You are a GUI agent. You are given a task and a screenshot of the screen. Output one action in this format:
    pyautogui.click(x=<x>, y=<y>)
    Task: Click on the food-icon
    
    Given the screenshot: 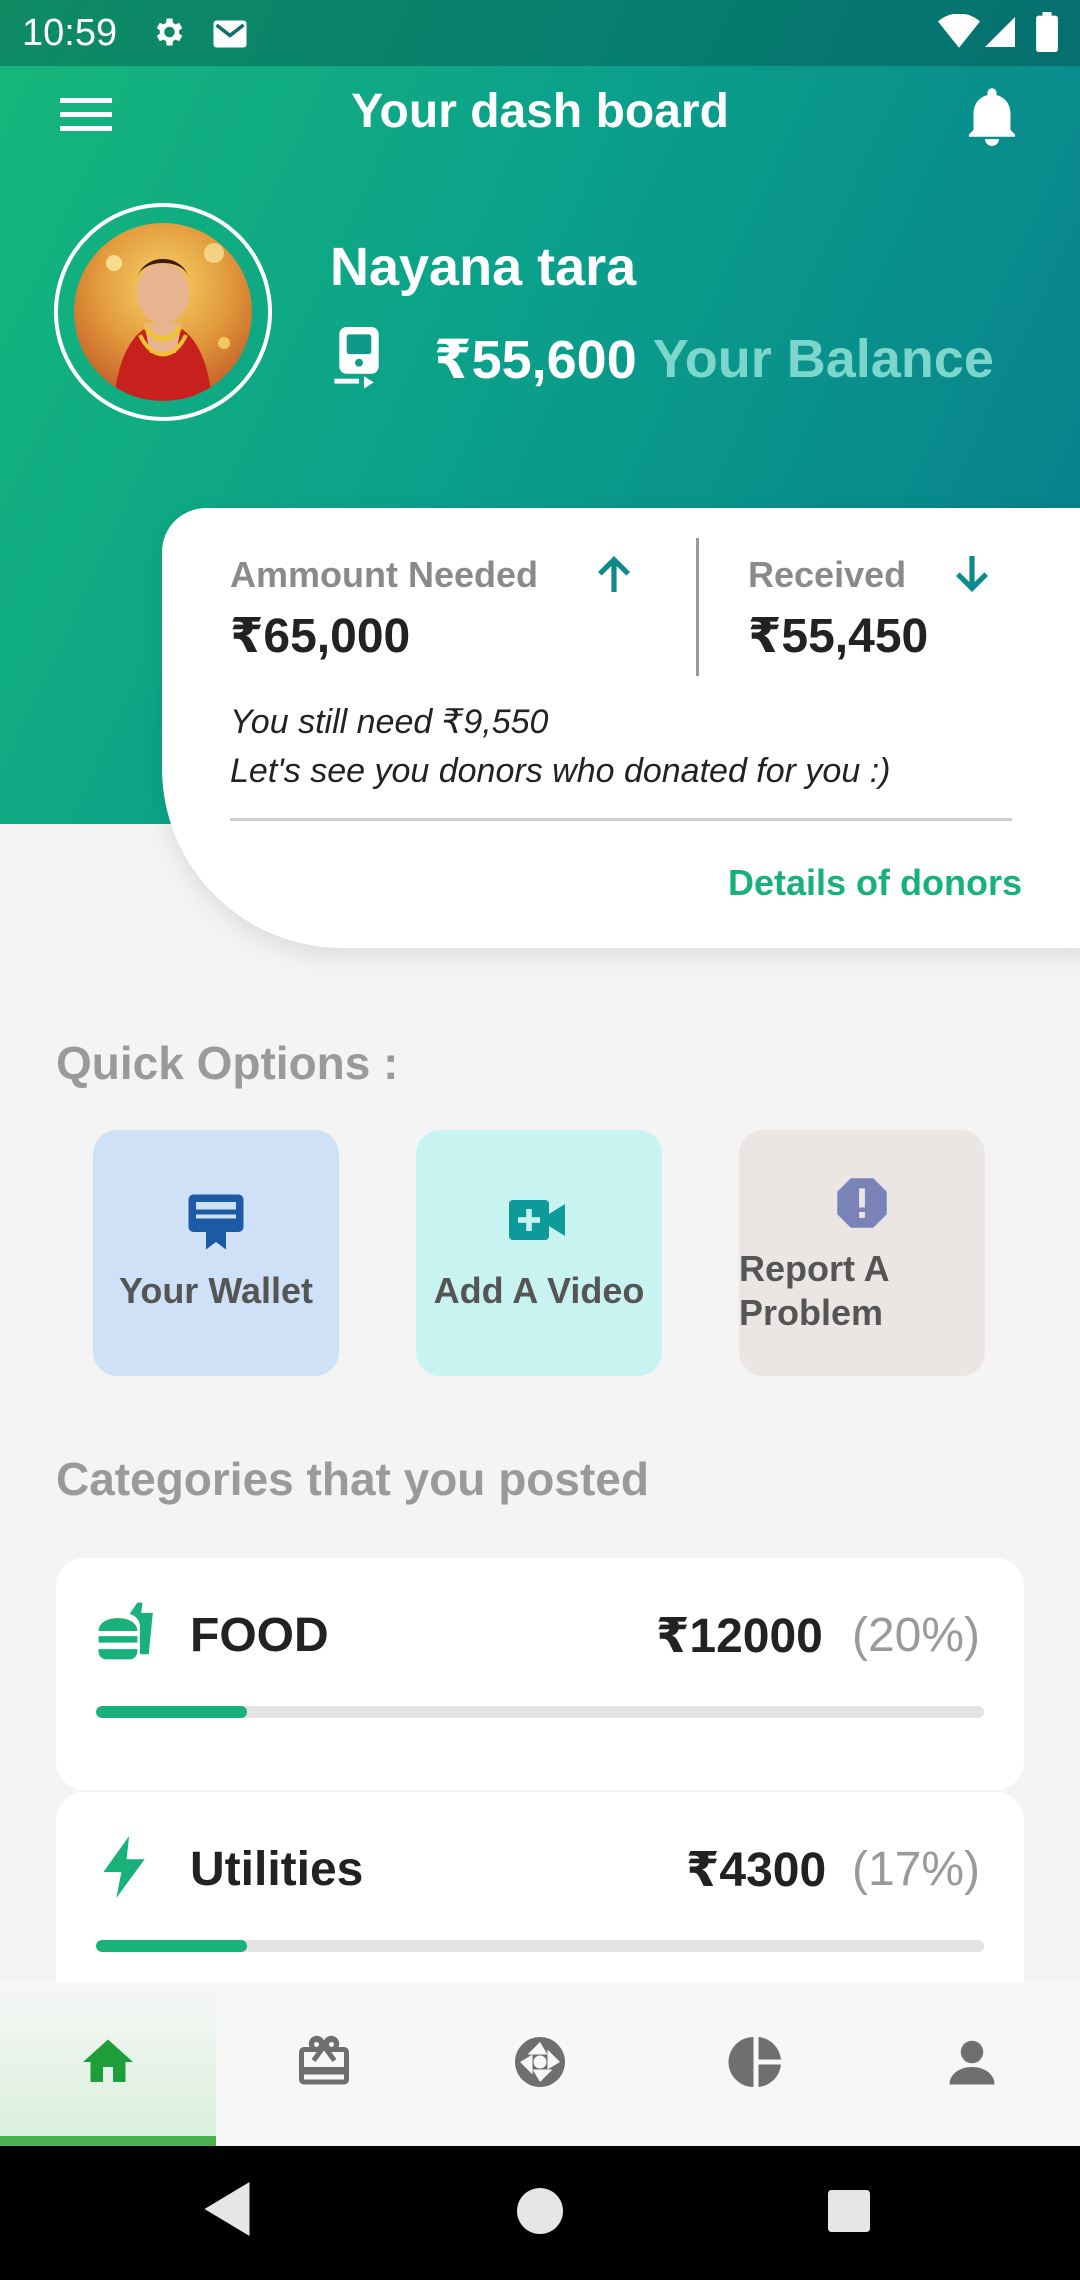 What is the action you would take?
    pyautogui.click(x=127, y=1633)
    